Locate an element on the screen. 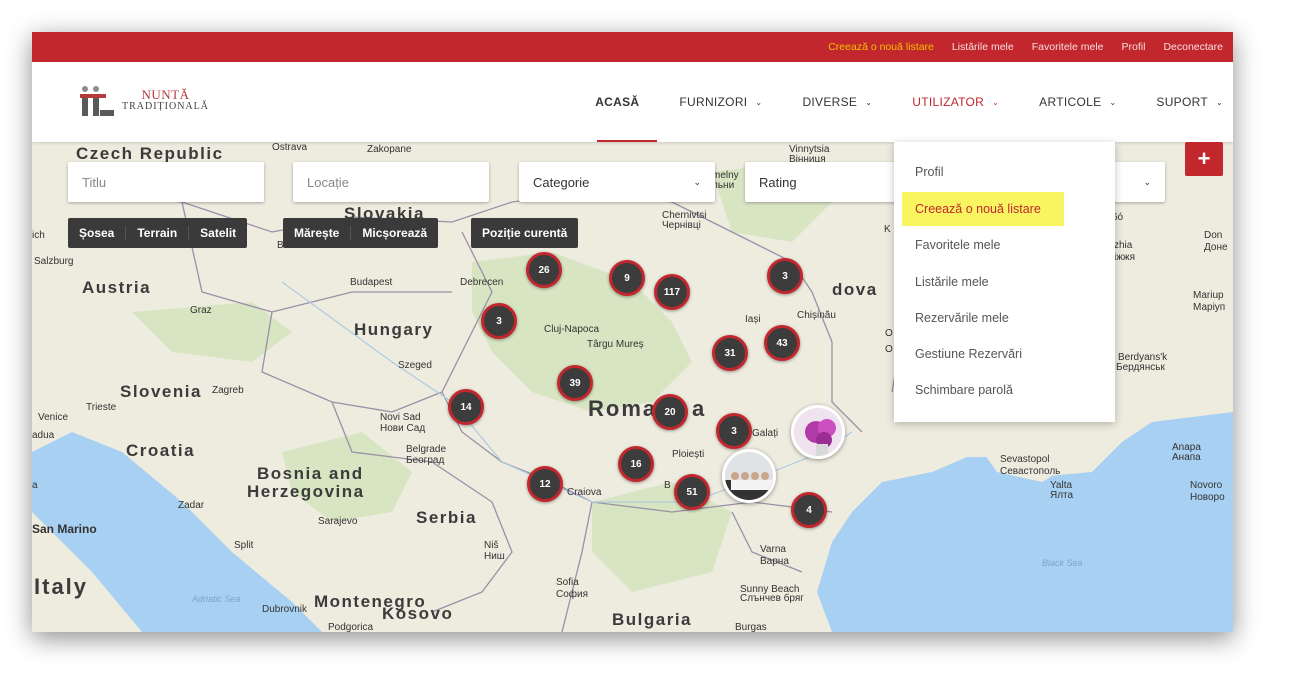 This screenshot has height=696, width=1298. map-label: zhia is located at coordinates (1123, 245).